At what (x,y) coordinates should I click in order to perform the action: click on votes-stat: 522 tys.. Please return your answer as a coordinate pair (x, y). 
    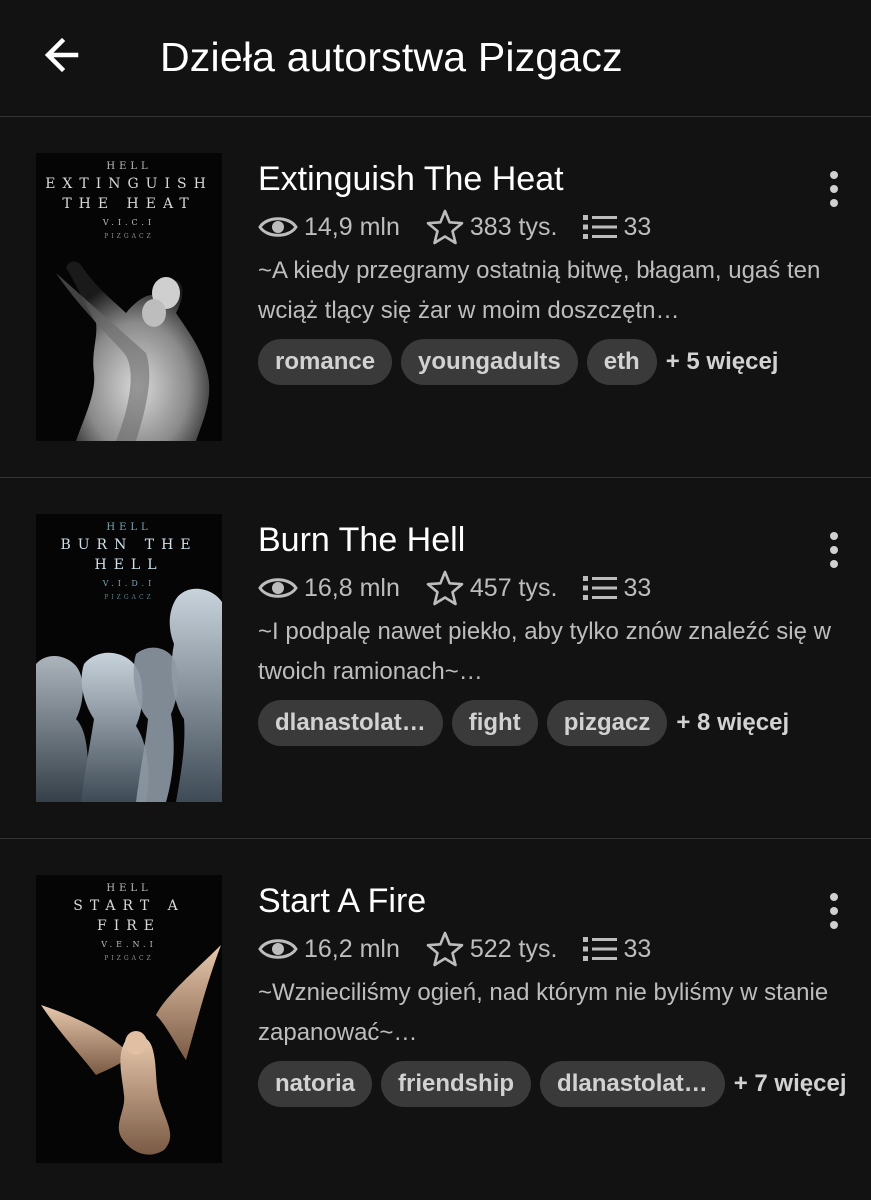
    Looking at the image, I should click on (492, 949).